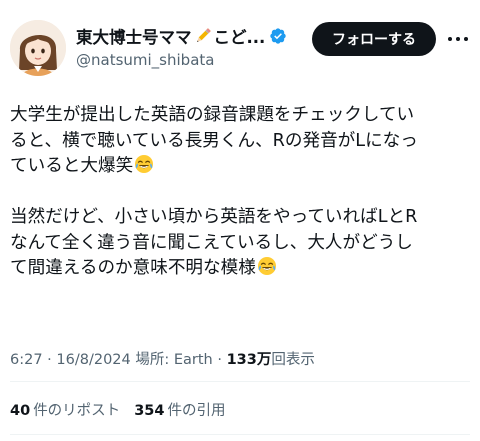 The image size is (480, 441). What do you see at coordinates (249, 360) in the screenshot?
I see `views-count: 133万` at bounding box center [249, 360].